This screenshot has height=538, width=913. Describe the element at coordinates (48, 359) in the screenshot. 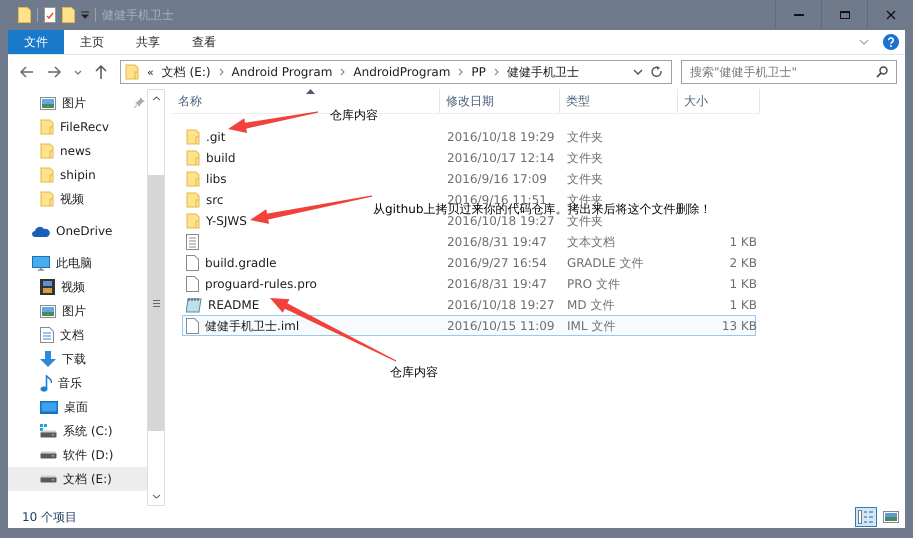

I see `download-arrow-icon` at that location.